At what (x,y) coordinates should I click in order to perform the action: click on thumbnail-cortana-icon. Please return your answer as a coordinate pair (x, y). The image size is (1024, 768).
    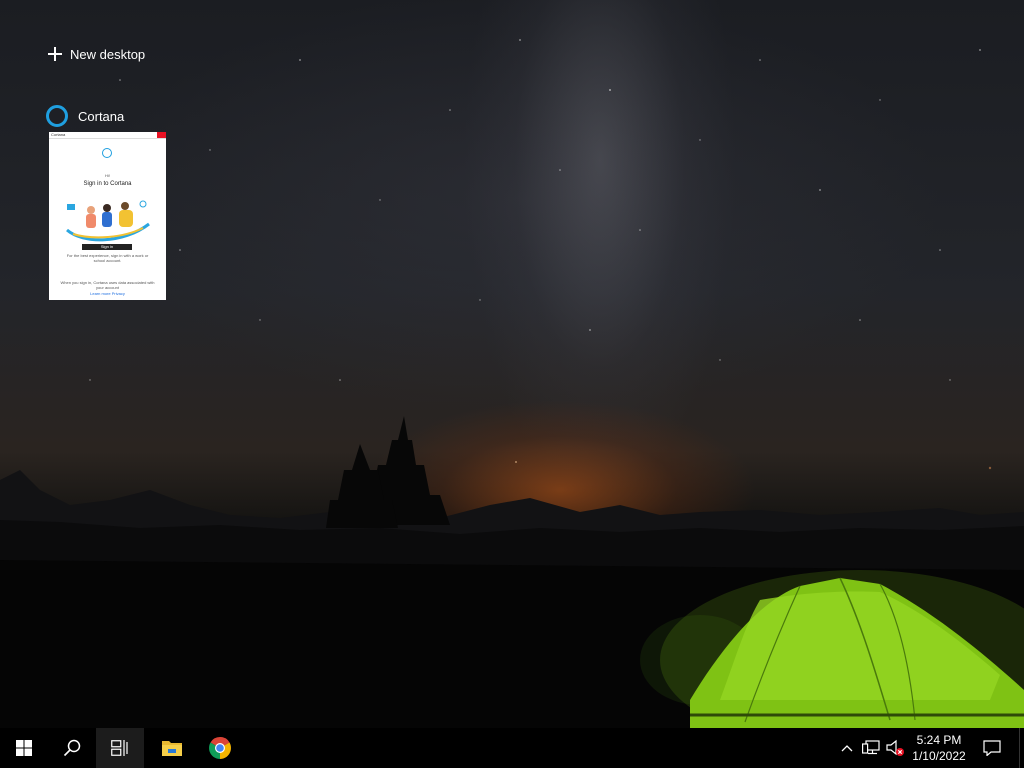
    Looking at the image, I should click on (107, 153).